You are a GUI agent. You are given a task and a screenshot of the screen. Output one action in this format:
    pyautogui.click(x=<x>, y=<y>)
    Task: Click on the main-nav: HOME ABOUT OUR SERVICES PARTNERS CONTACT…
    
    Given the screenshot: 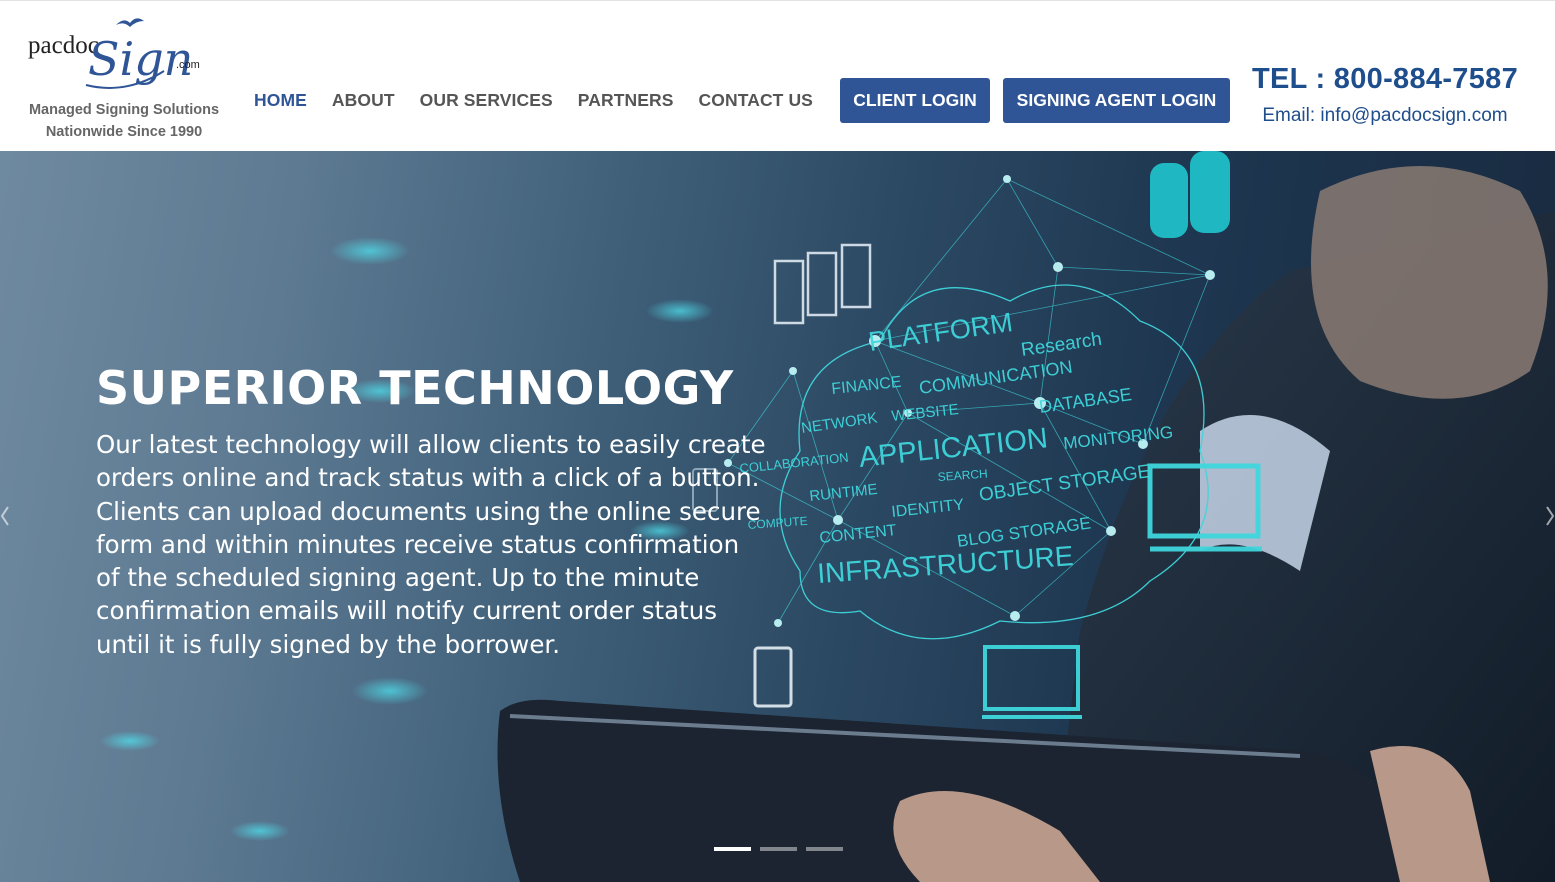 What is the action you would take?
    pyautogui.click(x=546, y=100)
    